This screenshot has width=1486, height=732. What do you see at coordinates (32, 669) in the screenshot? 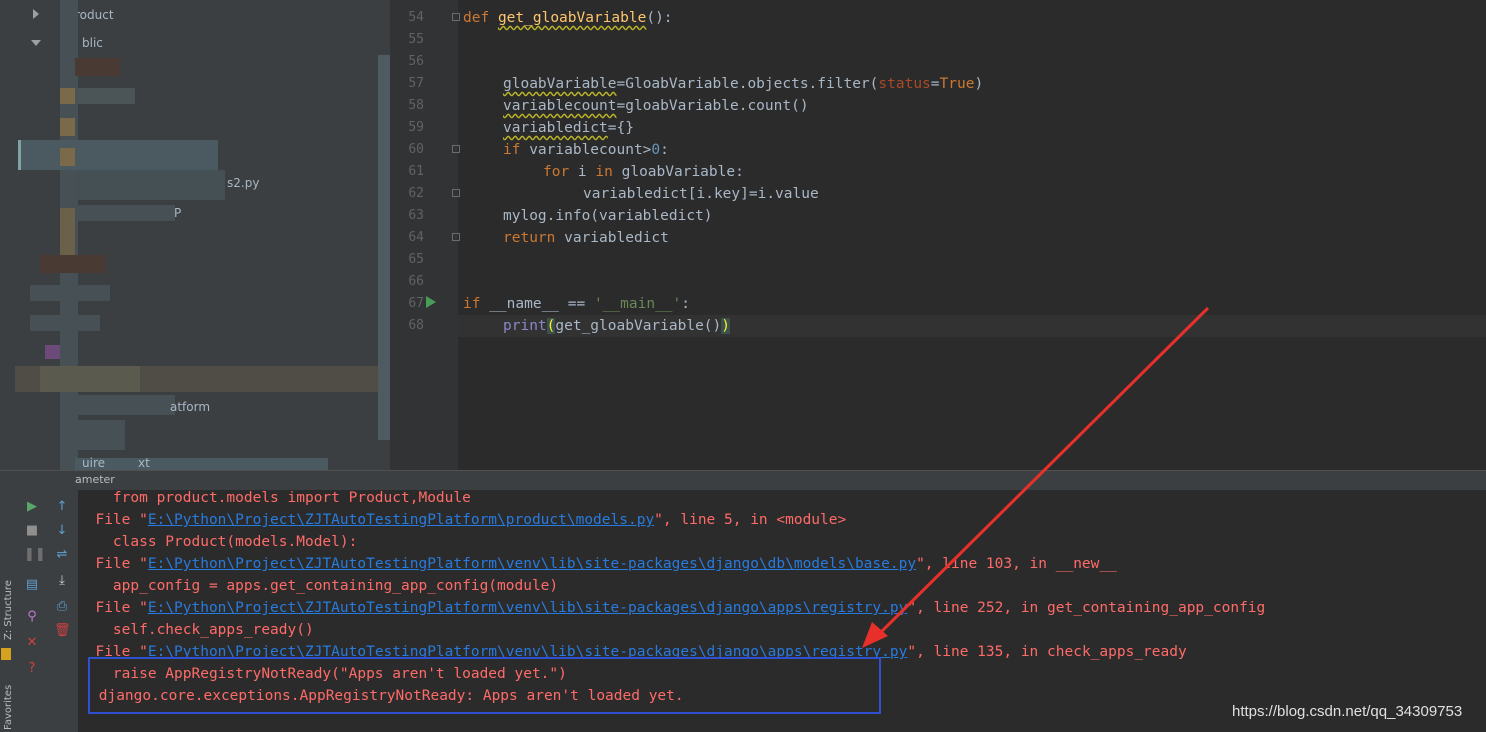
I see `help-icon: ?` at bounding box center [32, 669].